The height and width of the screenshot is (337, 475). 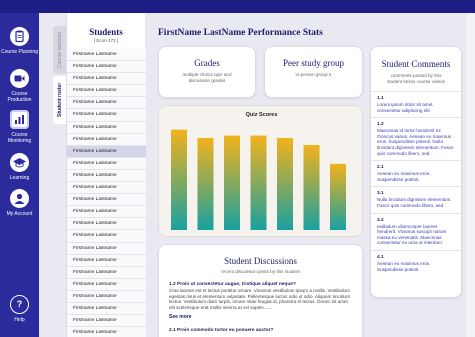 I want to click on comment-id: 3.2, so click(x=380, y=220).